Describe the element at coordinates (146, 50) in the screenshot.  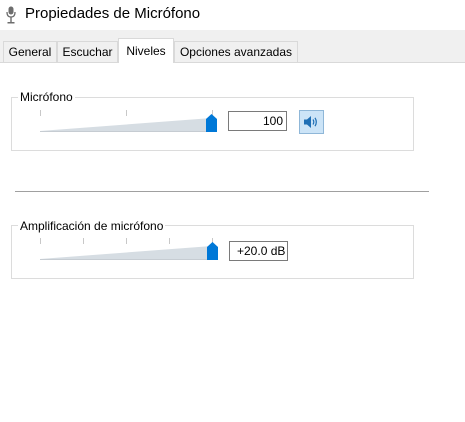
I see `tab-niveles: Niveles` at that location.